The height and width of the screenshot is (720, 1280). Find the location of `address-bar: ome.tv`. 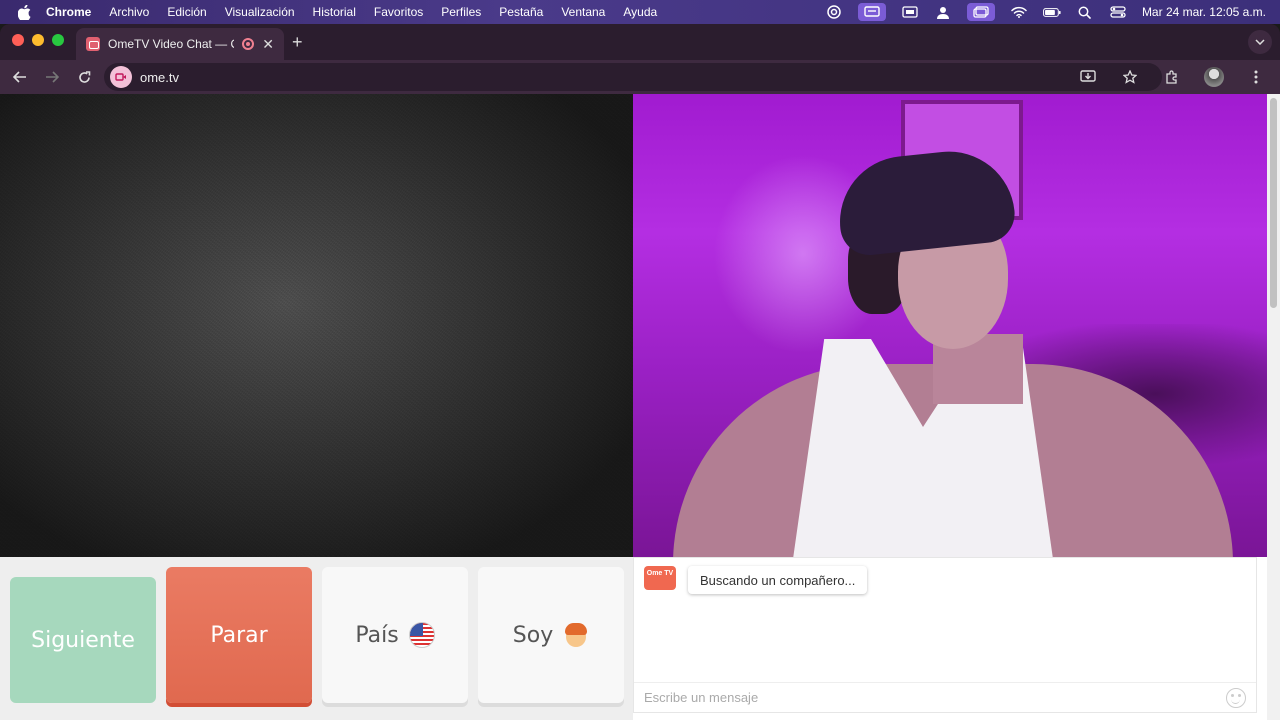

address-bar: ome.tv is located at coordinates (633, 77).